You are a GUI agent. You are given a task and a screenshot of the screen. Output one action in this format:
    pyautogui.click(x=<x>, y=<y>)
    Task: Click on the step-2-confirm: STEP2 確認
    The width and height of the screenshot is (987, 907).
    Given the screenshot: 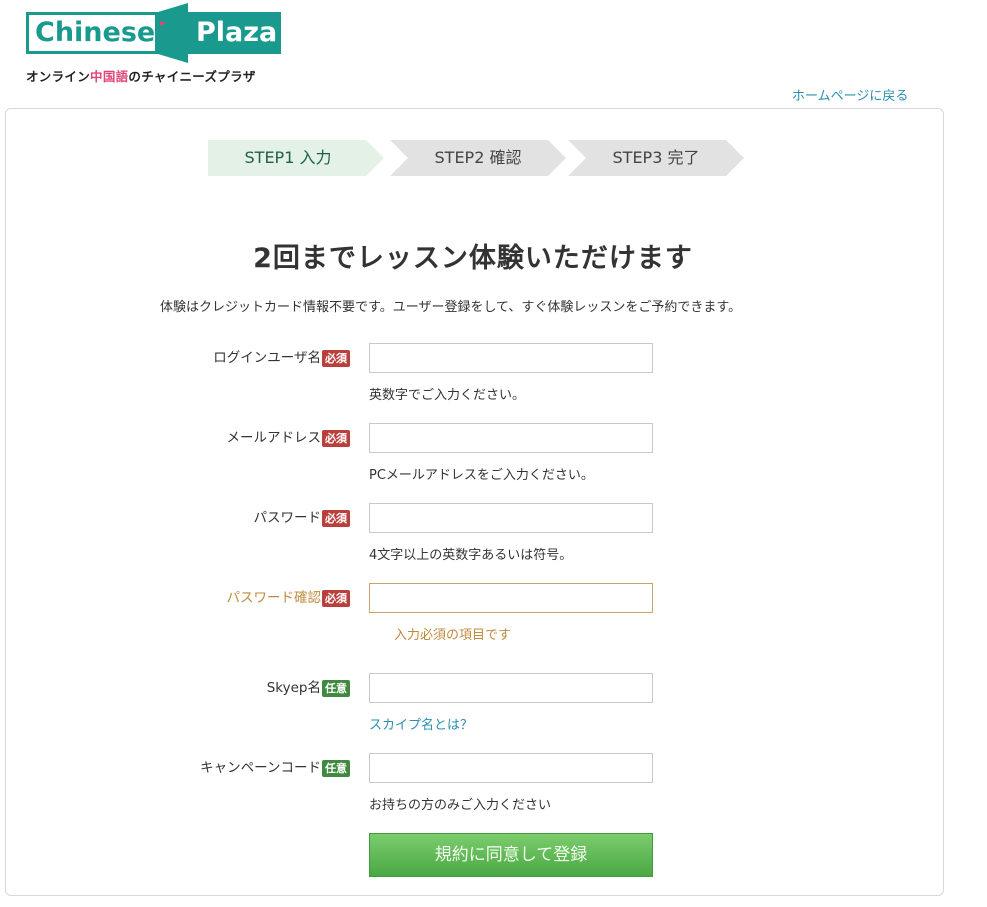 What is the action you would take?
    pyautogui.click(x=478, y=158)
    